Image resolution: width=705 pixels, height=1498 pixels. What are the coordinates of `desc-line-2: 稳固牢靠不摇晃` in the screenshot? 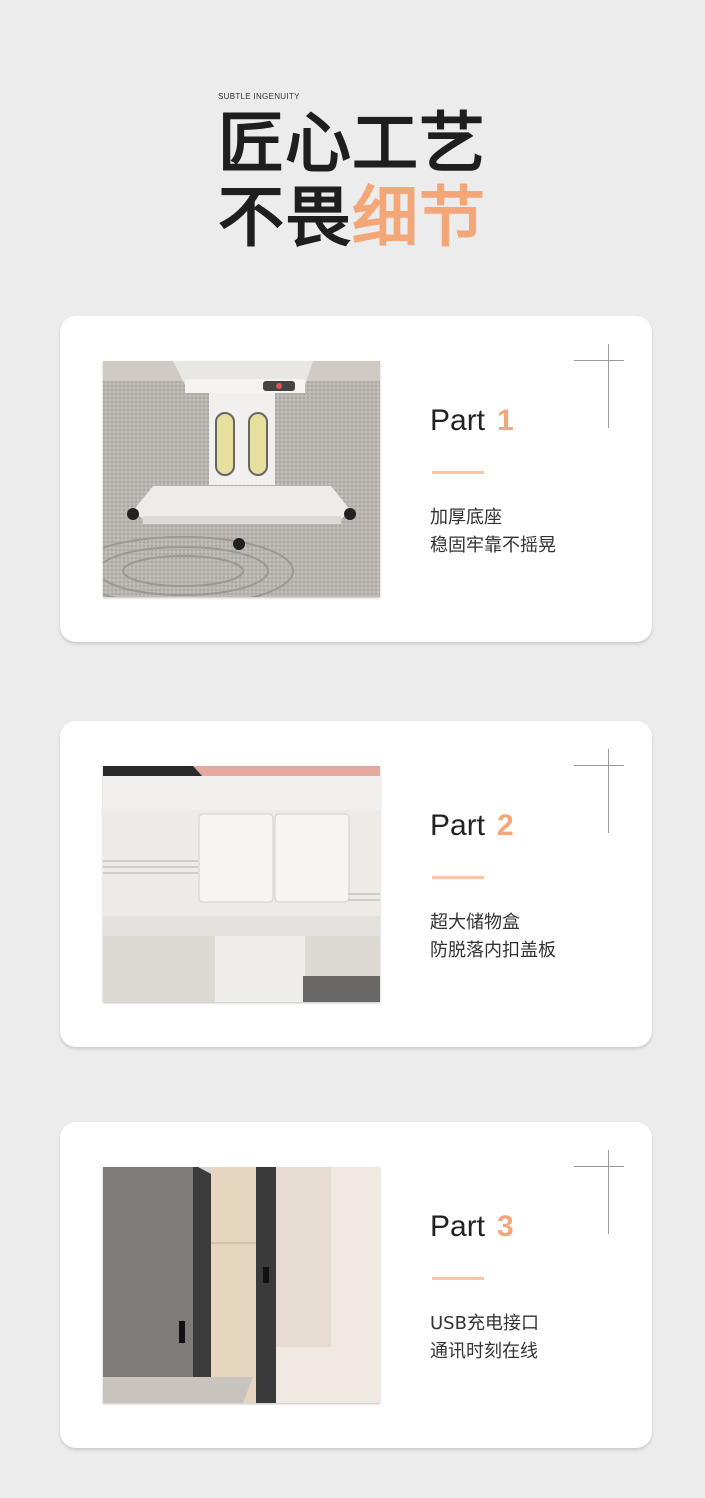 It's located at (493, 545).